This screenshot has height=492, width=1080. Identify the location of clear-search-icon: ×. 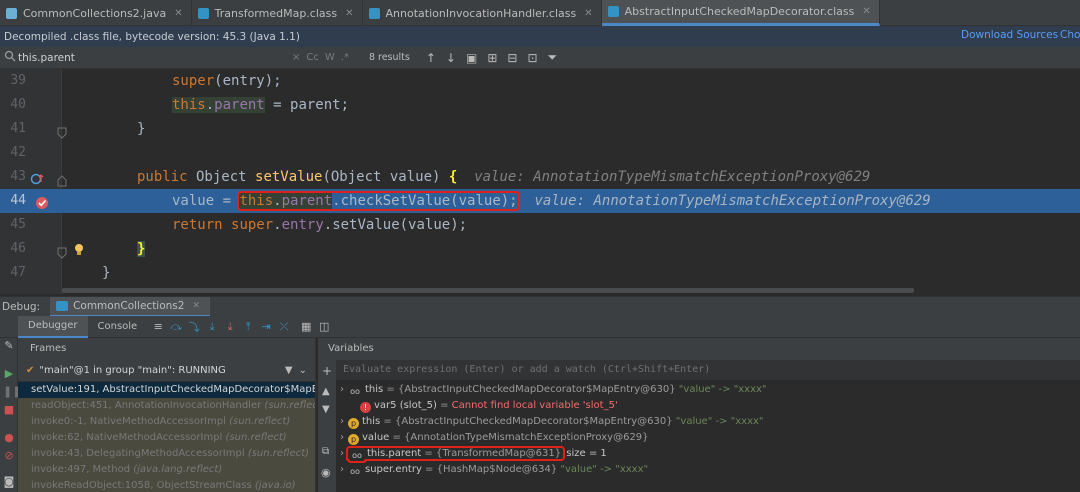
(296, 57).